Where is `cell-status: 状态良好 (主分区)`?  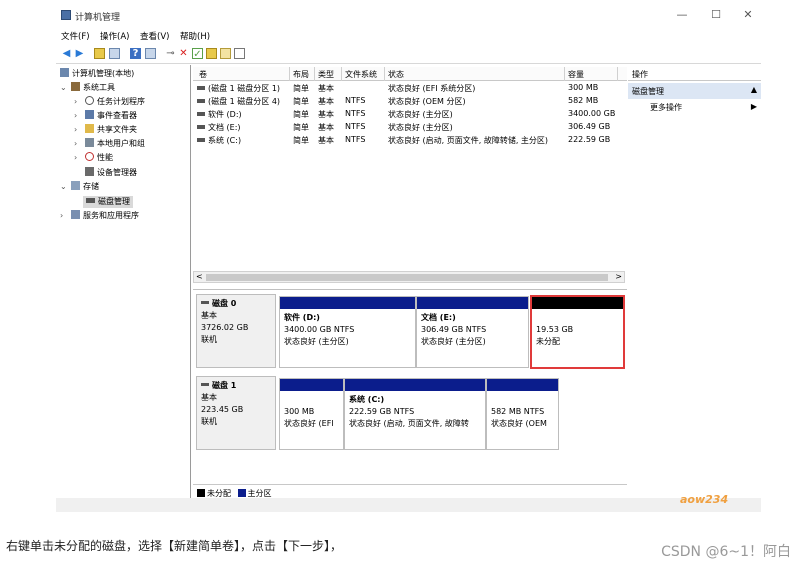
cell-status: 状态良好 (主分区) is located at coordinates (420, 127).